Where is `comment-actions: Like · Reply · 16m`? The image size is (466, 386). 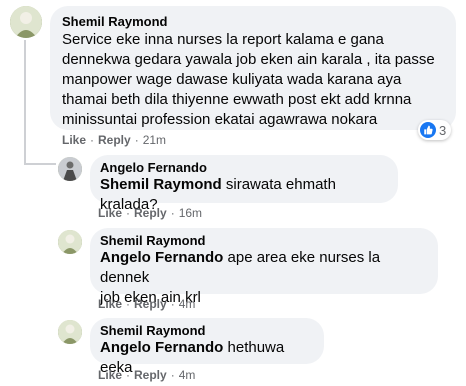
comment-actions: Like · Reply · 16m is located at coordinates (150, 213).